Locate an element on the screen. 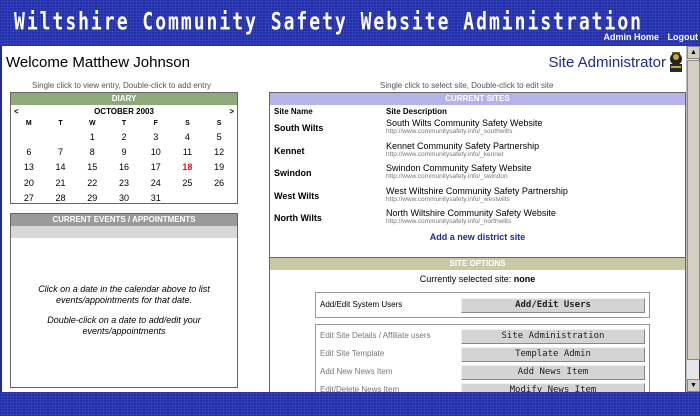  site-option-label: Edit Site Details / Affiliate users is located at coordinates (375, 335).